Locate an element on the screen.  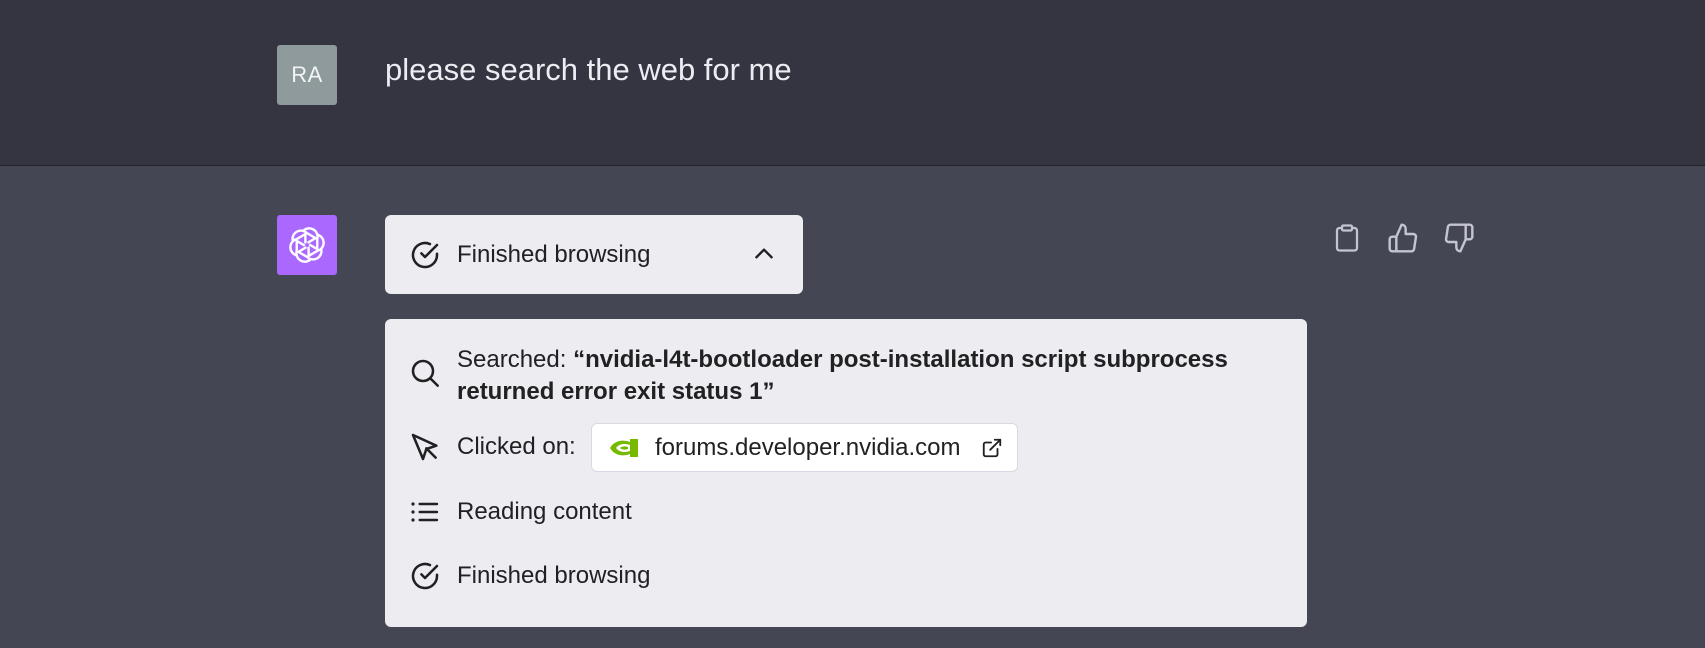
user-message-text: please search the web for me is located at coordinates (588, 69).